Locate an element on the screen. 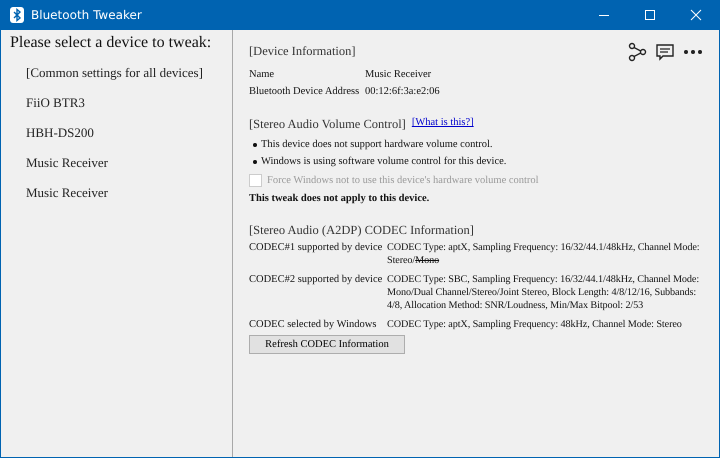 This screenshot has height=458, width=720. sidebar-prompt: Please select a device to tweak: is located at coordinates (111, 43).